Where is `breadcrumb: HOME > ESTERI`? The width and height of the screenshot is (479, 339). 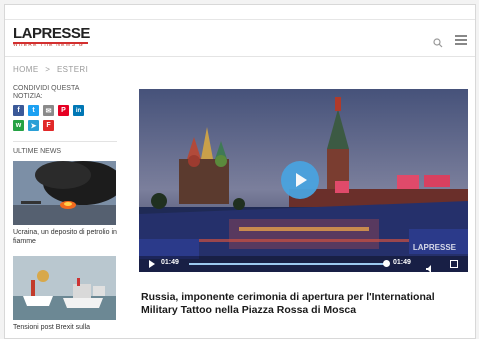
breadcrumb: HOME > ESTERI is located at coordinates (52, 69).